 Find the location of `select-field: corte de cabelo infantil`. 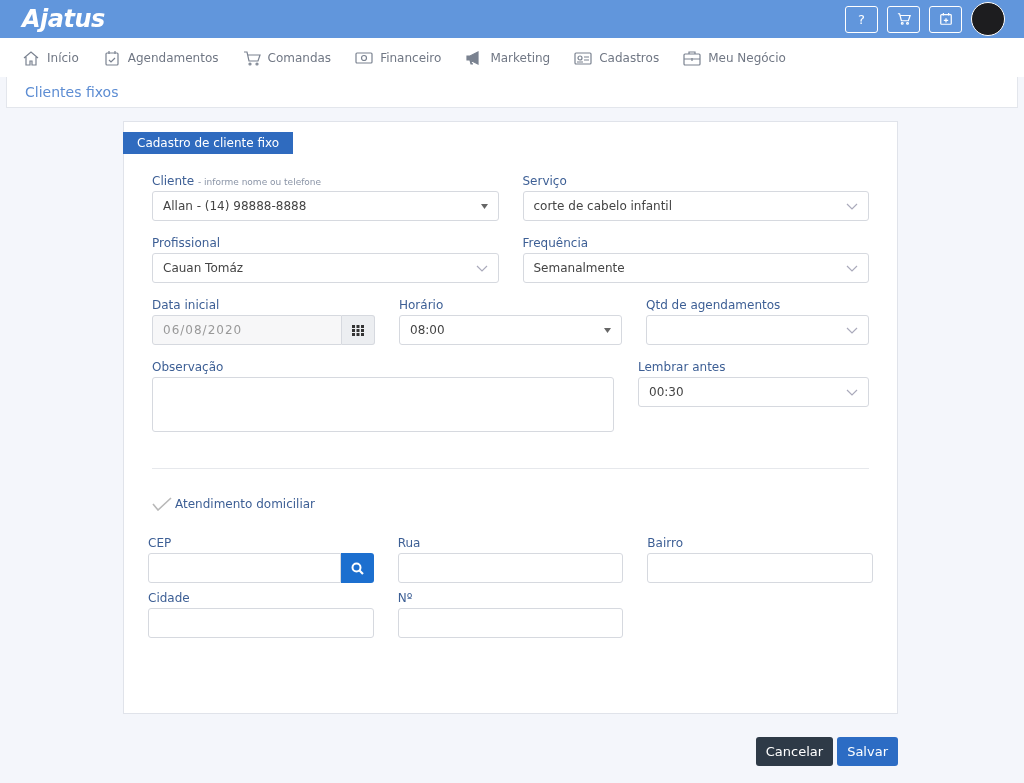

select-field: corte de cabelo infantil is located at coordinates (695, 206).